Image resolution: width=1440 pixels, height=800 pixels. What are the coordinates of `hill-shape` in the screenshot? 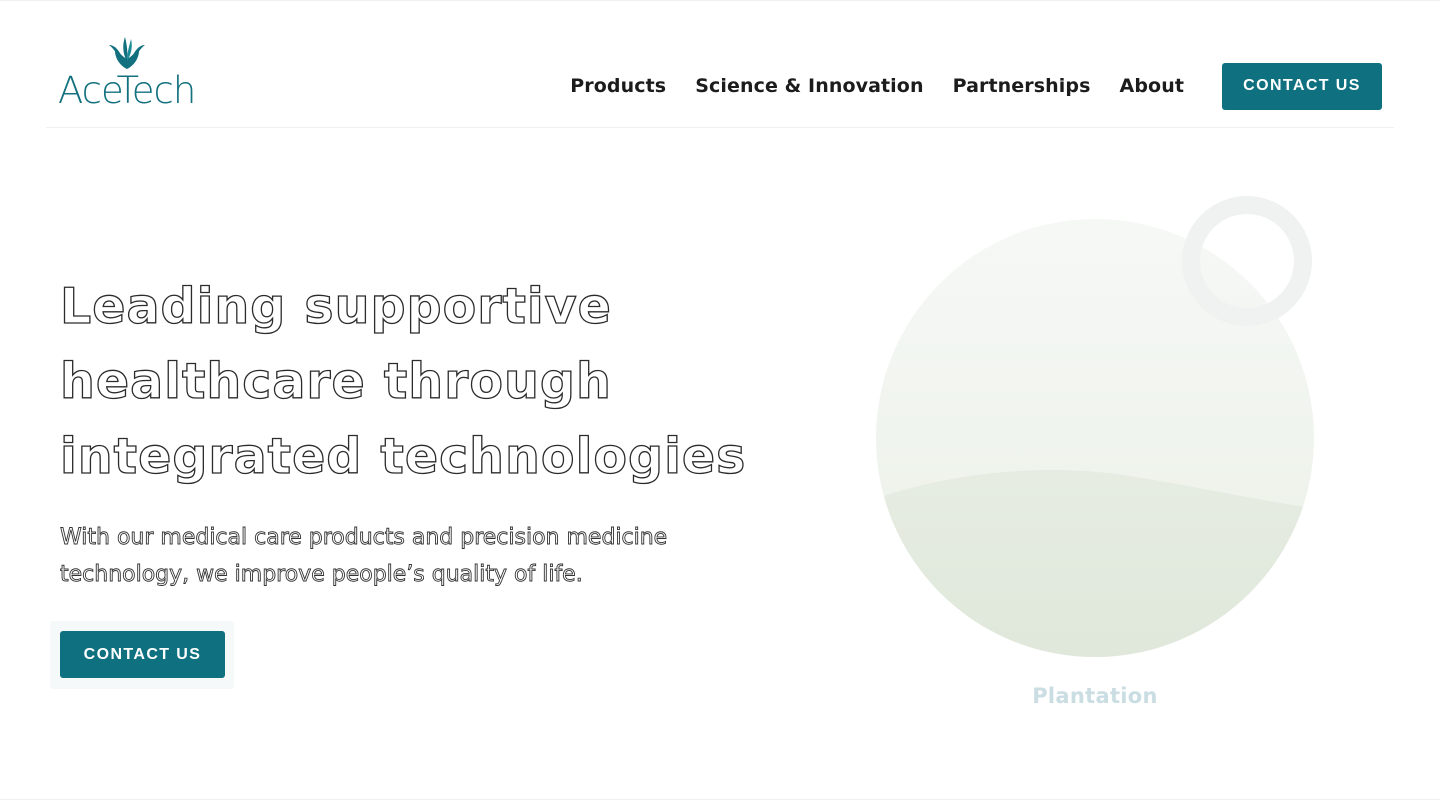 It's located at (1095, 563).